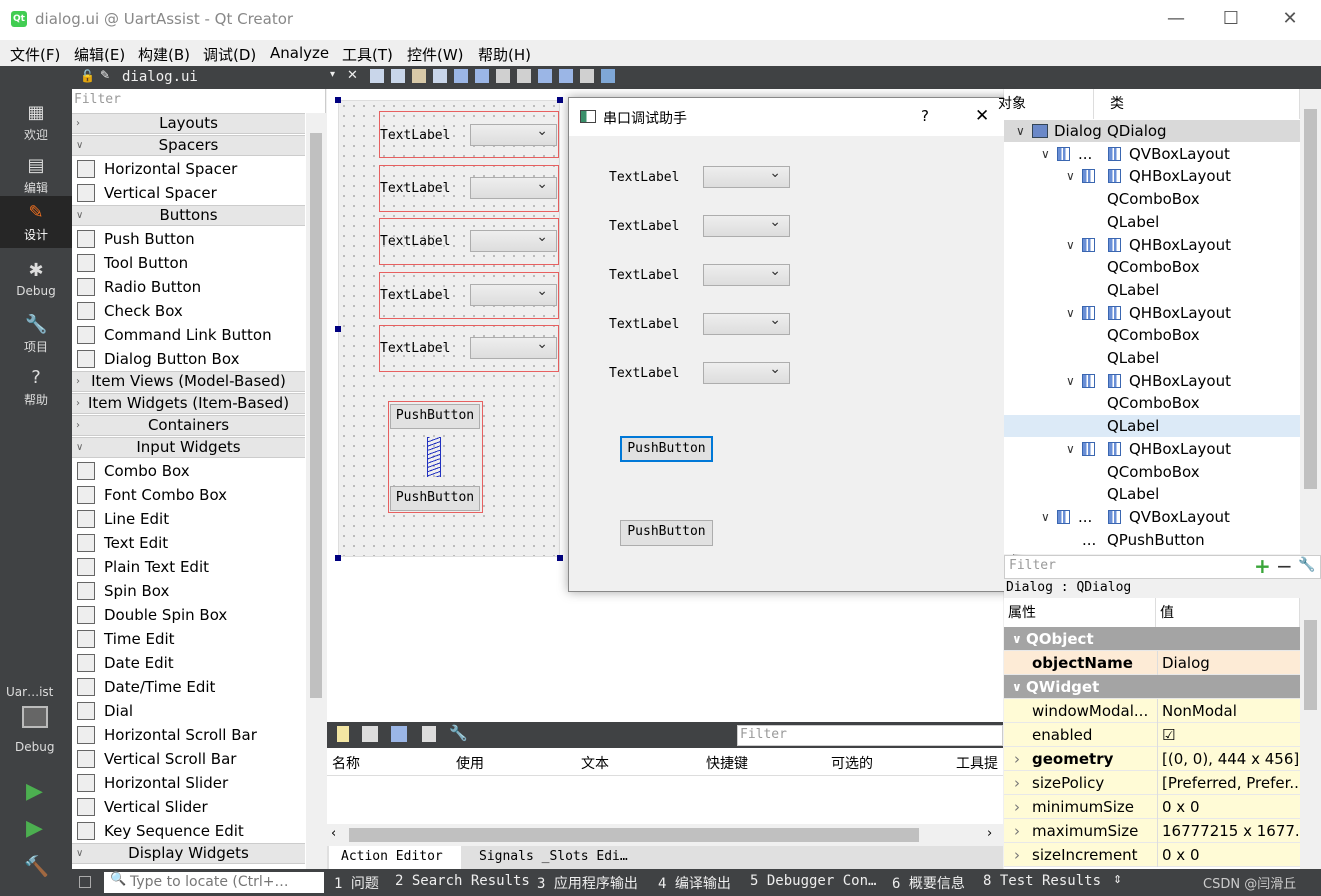  Describe the element at coordinates (1152, 687) in the screenshot. I see `property-row: ∨ QWidget` at that location.